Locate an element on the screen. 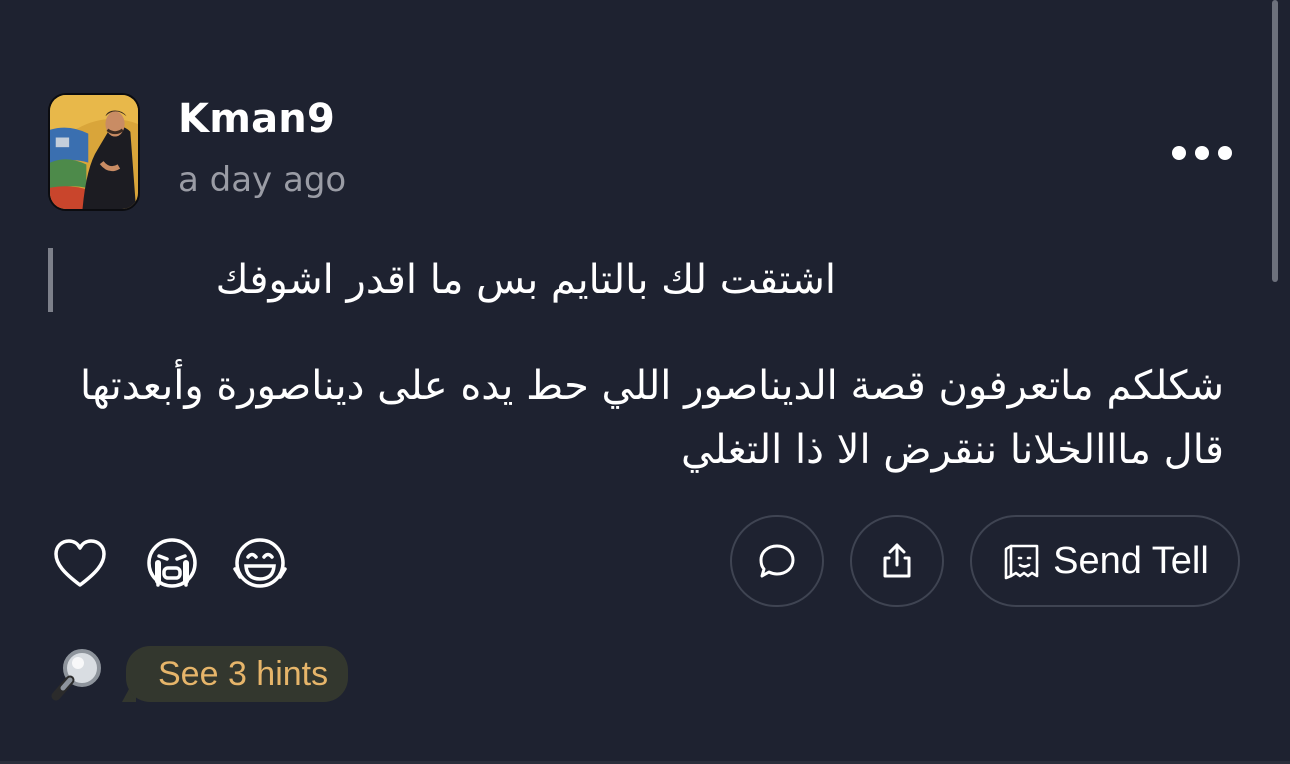  timestamp: a day ago is located at coordinates (262, 180).